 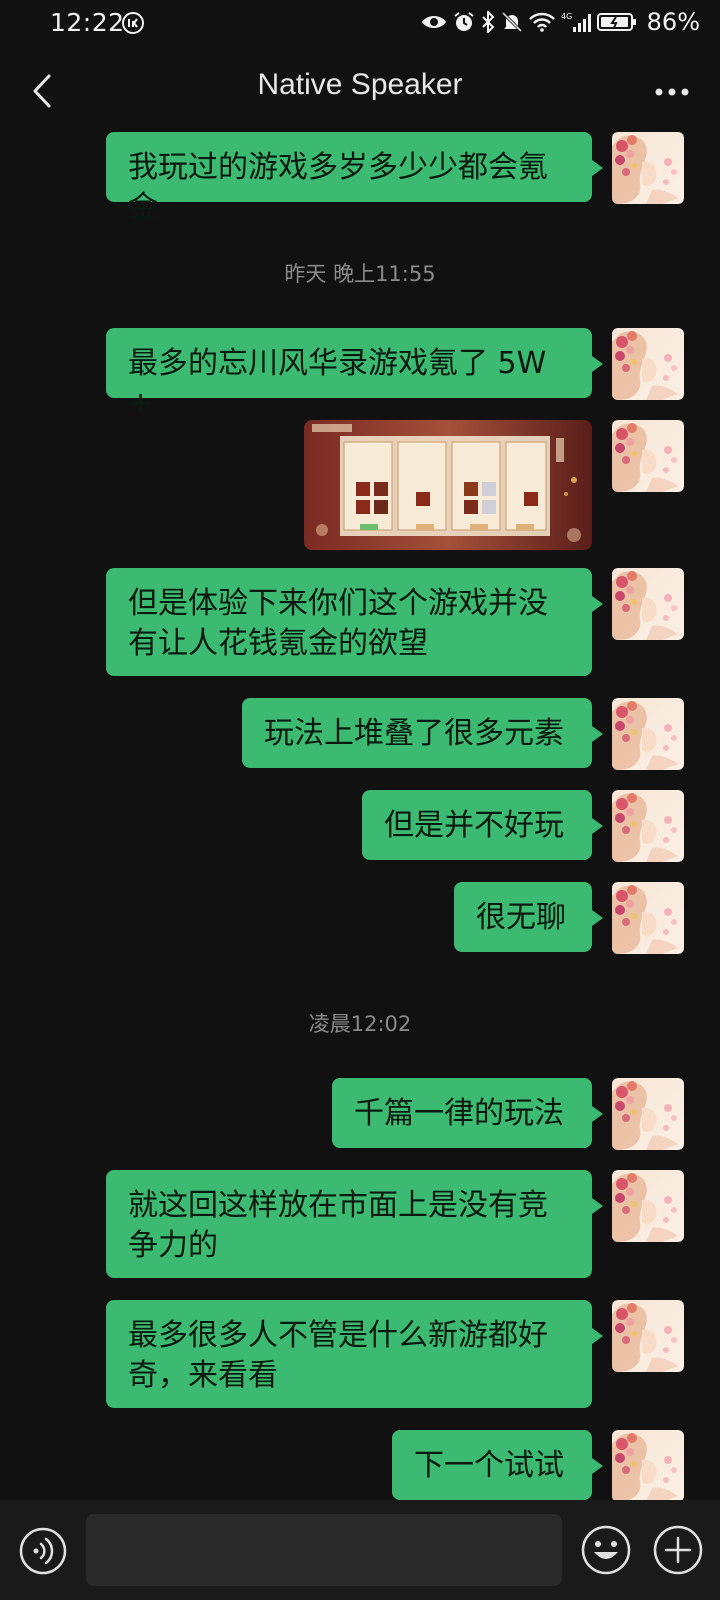 I want to click on message-row: 但是并不好玩, so click(x=523, y=826).